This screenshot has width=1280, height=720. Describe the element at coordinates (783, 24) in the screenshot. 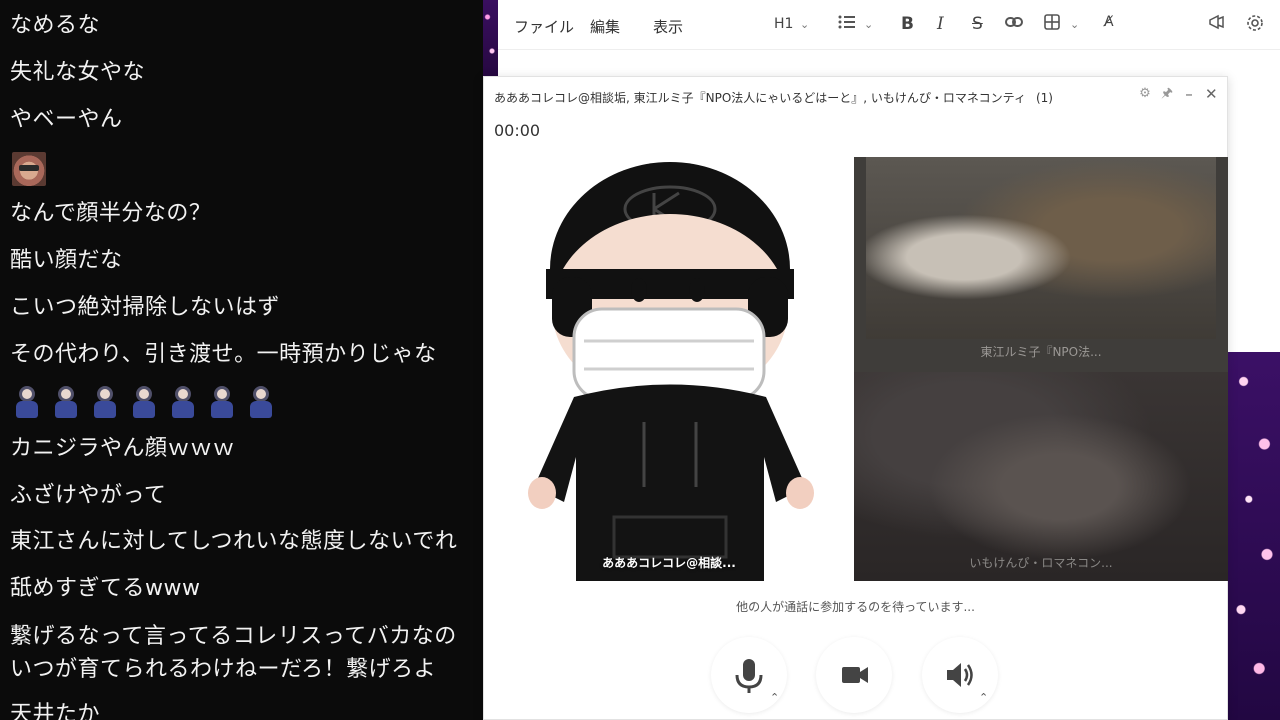

I see `heading-dropdown: H1` at that location.